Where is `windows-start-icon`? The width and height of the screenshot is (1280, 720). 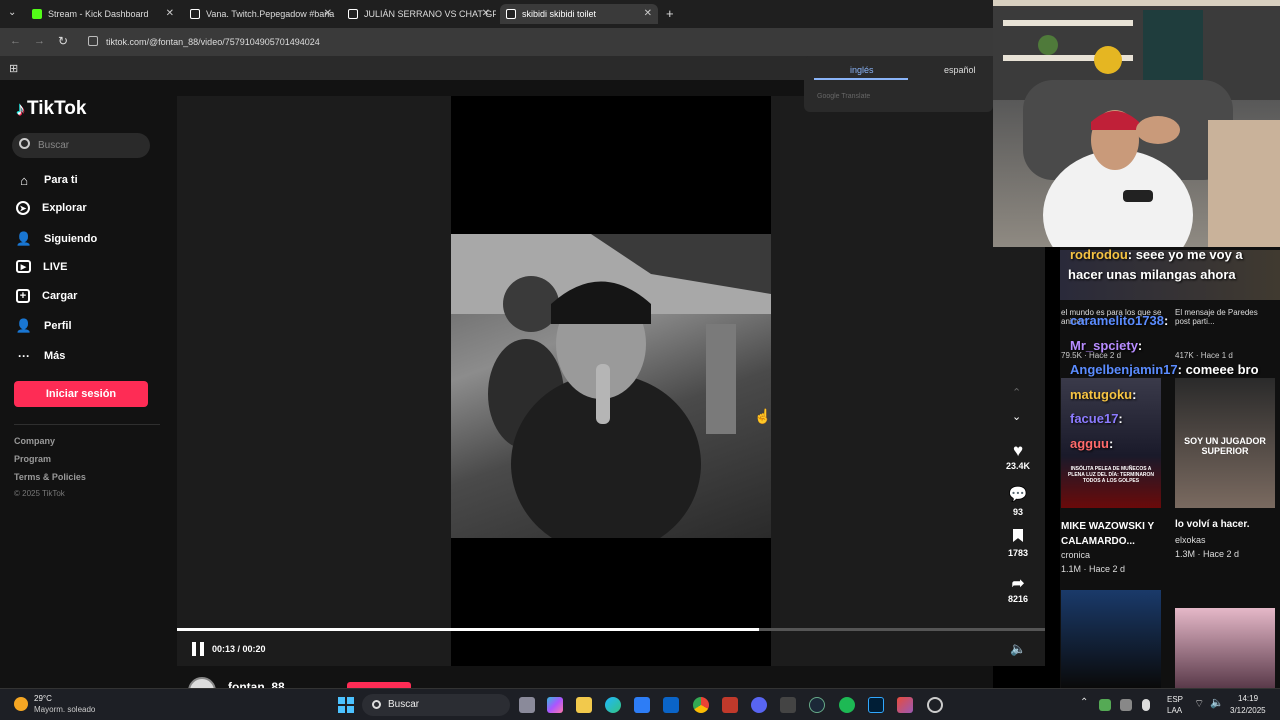 windows-start-icon is located at coordinates (346, 705).